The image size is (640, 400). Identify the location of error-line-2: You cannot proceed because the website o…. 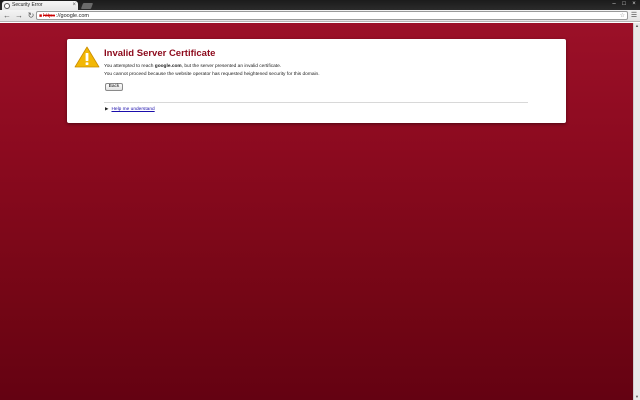
(212, 74).